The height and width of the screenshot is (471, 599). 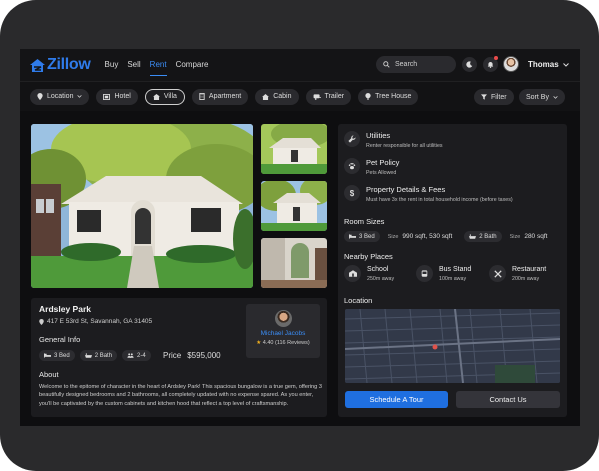 I want to click on type-apartment: Apartment, so click(x=220, y=96).